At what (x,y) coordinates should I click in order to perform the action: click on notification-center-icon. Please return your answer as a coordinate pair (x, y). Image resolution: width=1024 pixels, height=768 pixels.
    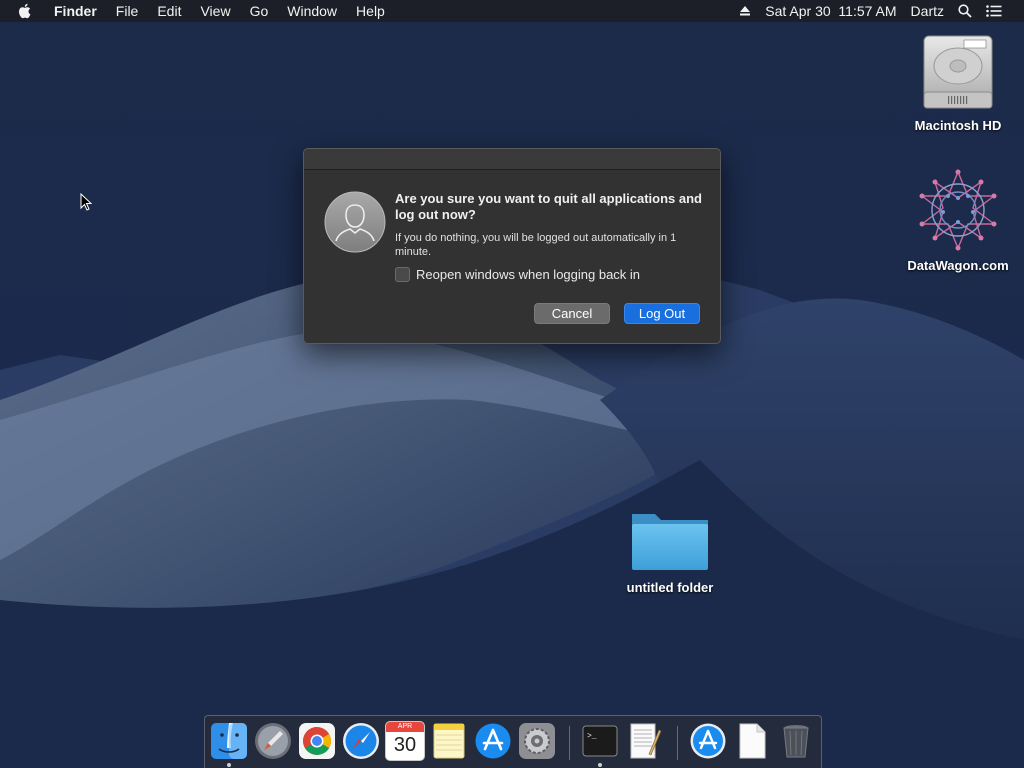
    Looking at the image, I should click on (994, 11).